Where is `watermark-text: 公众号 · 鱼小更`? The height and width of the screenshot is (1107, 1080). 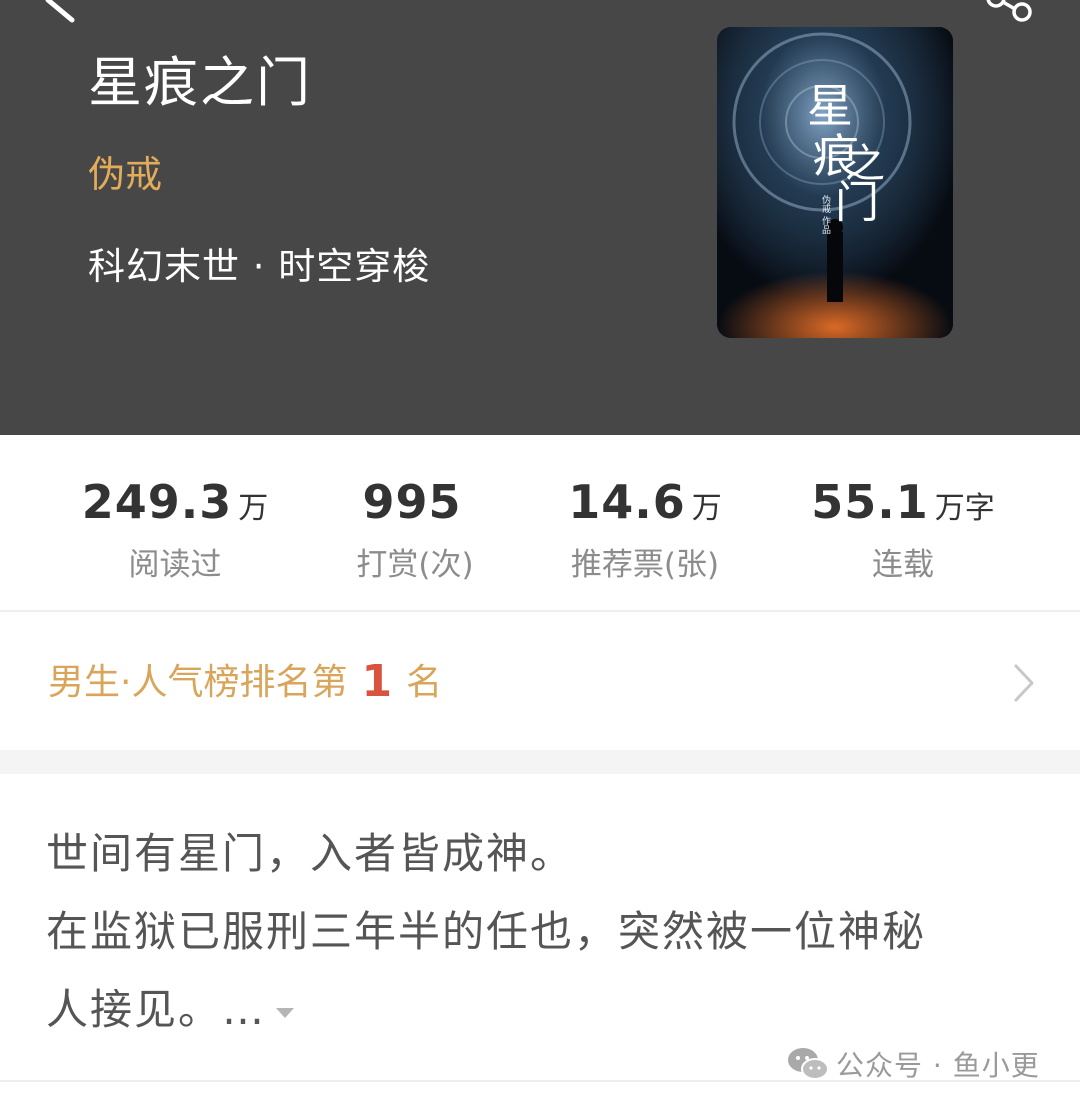
watermark-text: 公众号 · 鱼小更 is located at coordinates (938, 1065).